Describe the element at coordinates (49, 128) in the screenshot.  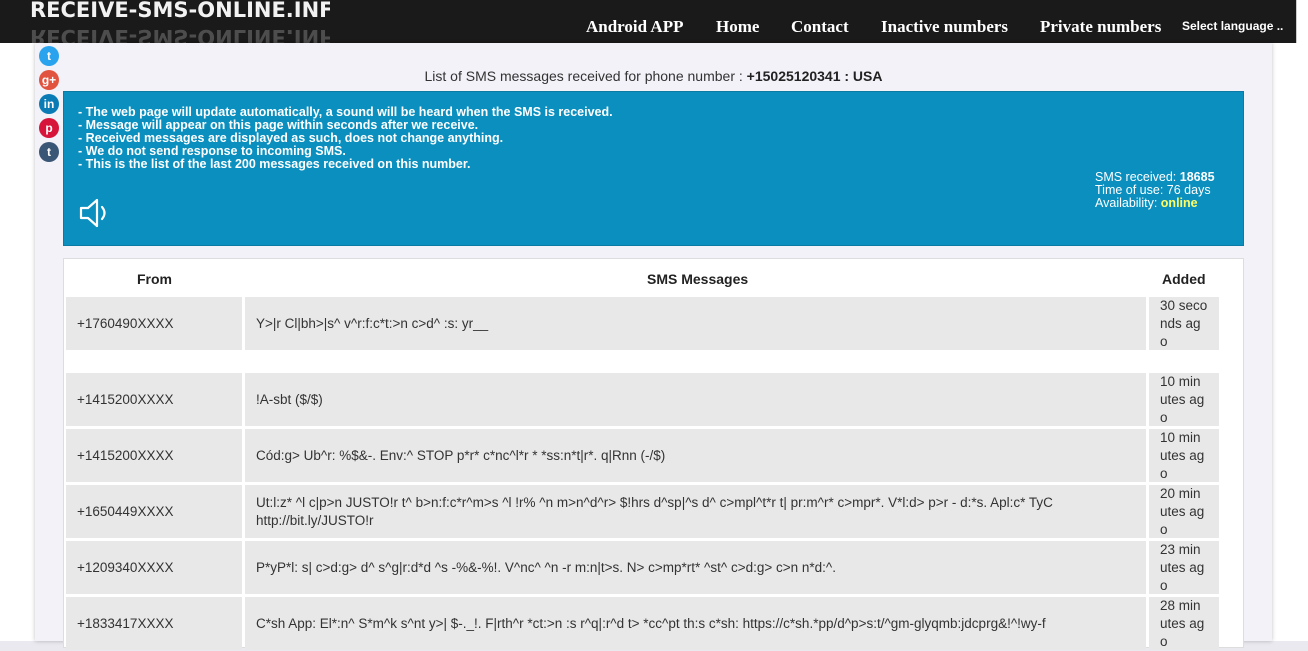
I see `pinterest-icon: p` at that location.